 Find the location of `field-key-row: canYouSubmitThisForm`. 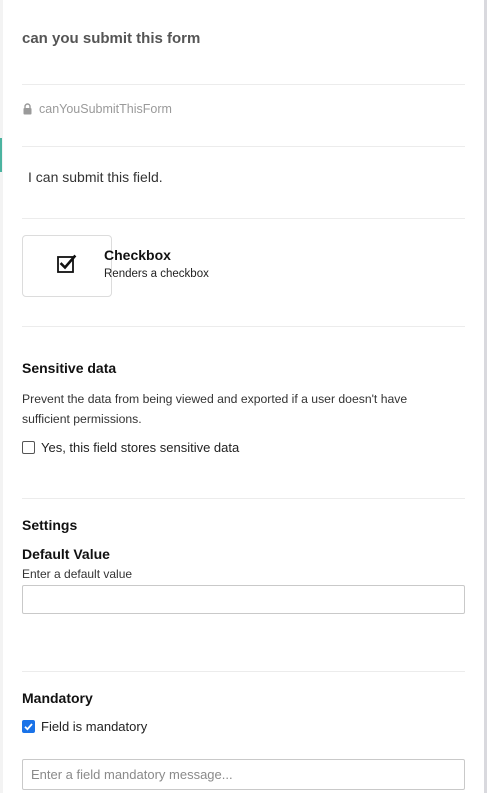

field-key-row: canYouSubmitThisForm is located at coordinates (97, 109).